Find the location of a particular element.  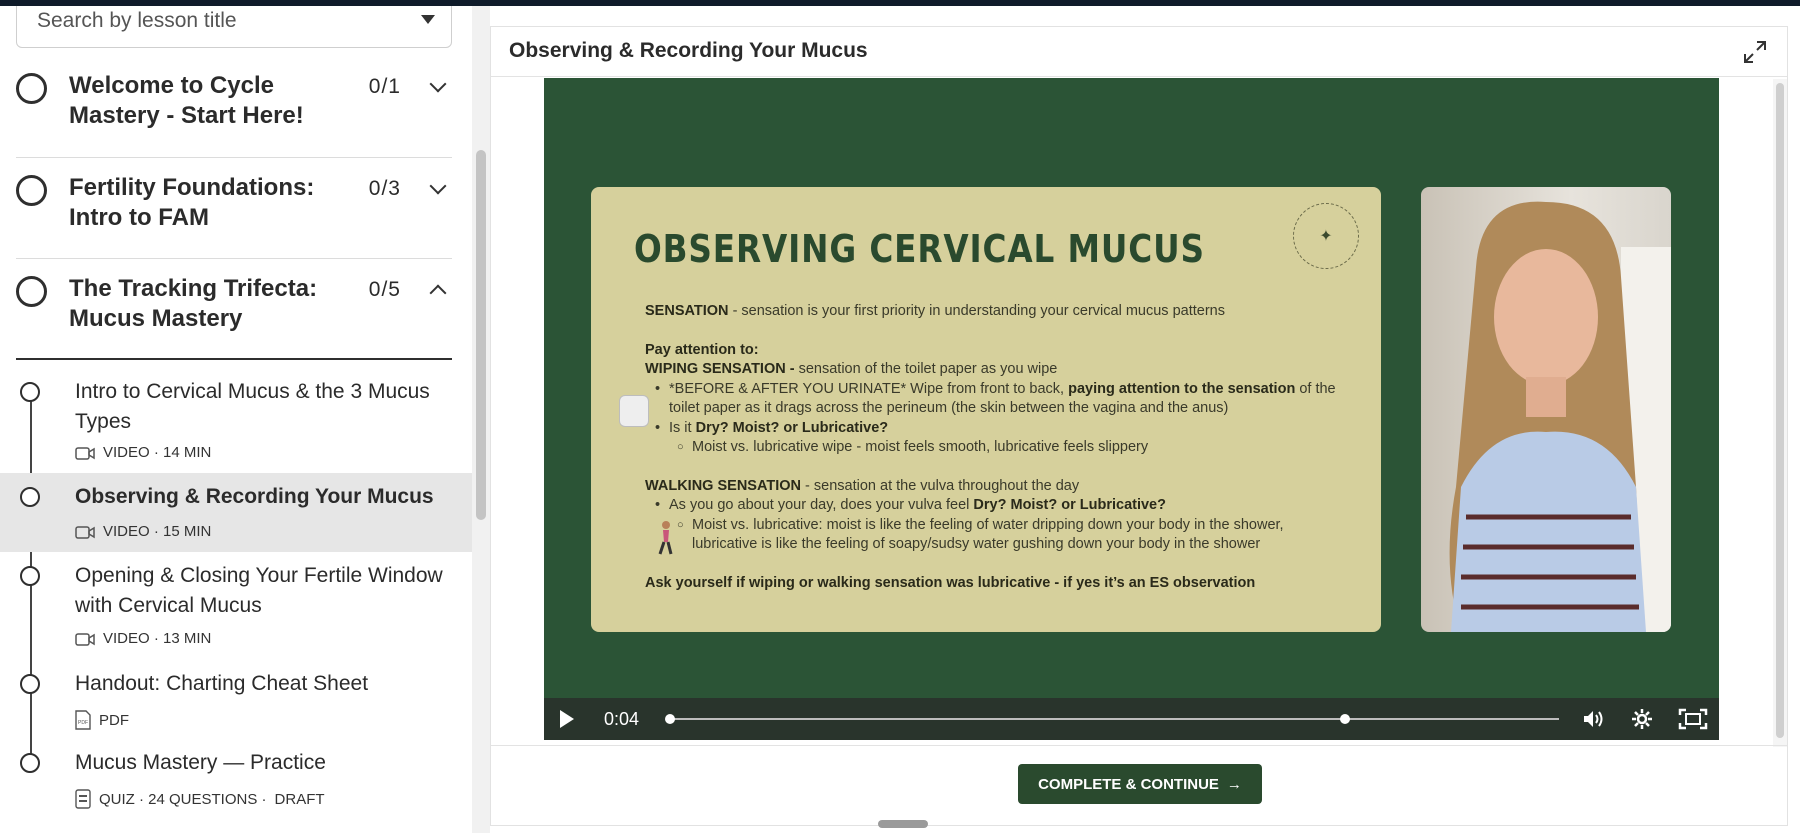

video-controls: 0:04 is located at coordinates (1131, 719).